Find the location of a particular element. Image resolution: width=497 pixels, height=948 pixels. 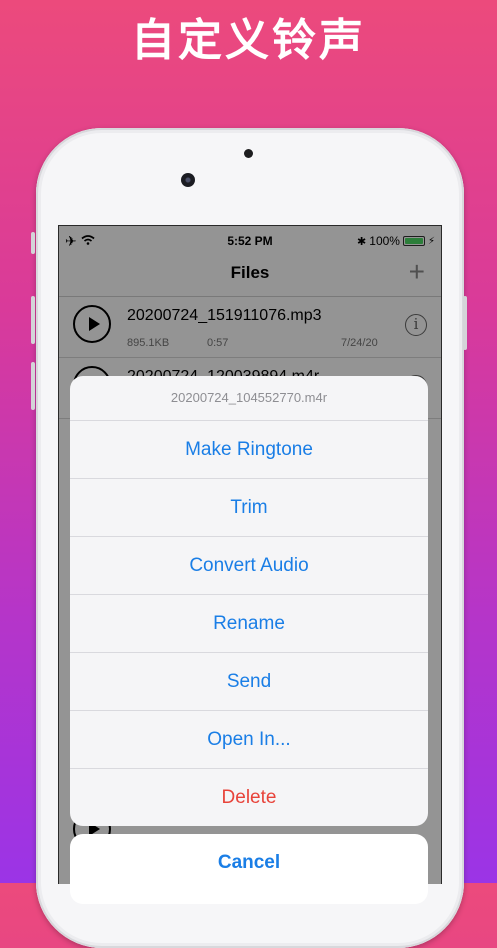

delete-button: Delete is located at coordinates (249, 797).